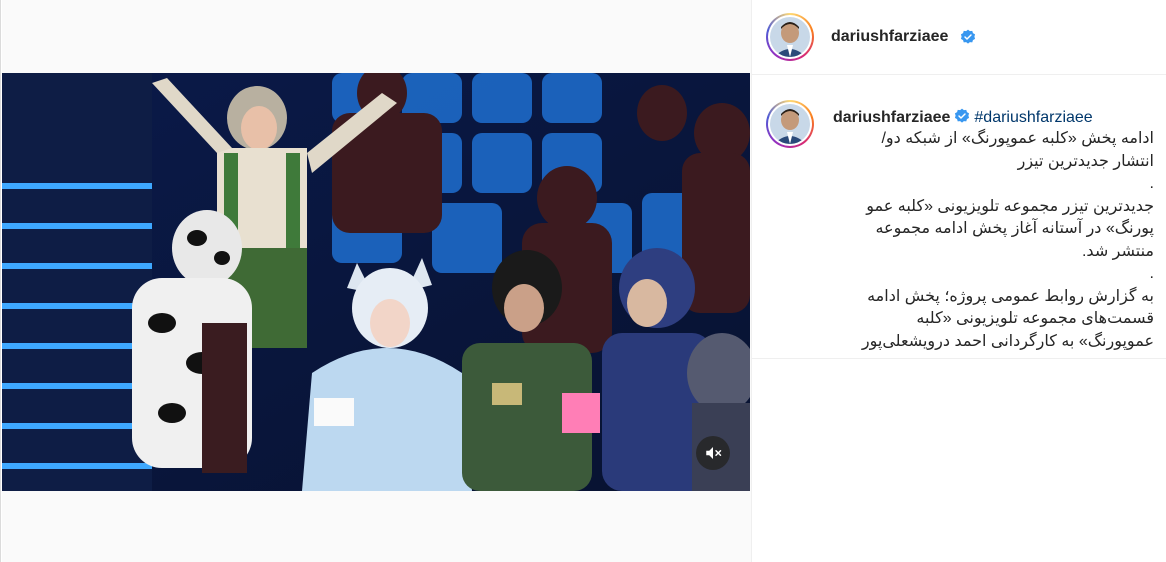  Describe the element at coordinates (1117, 251) in the screenshot. I see `caption-line: منتشر شد.` at that location.